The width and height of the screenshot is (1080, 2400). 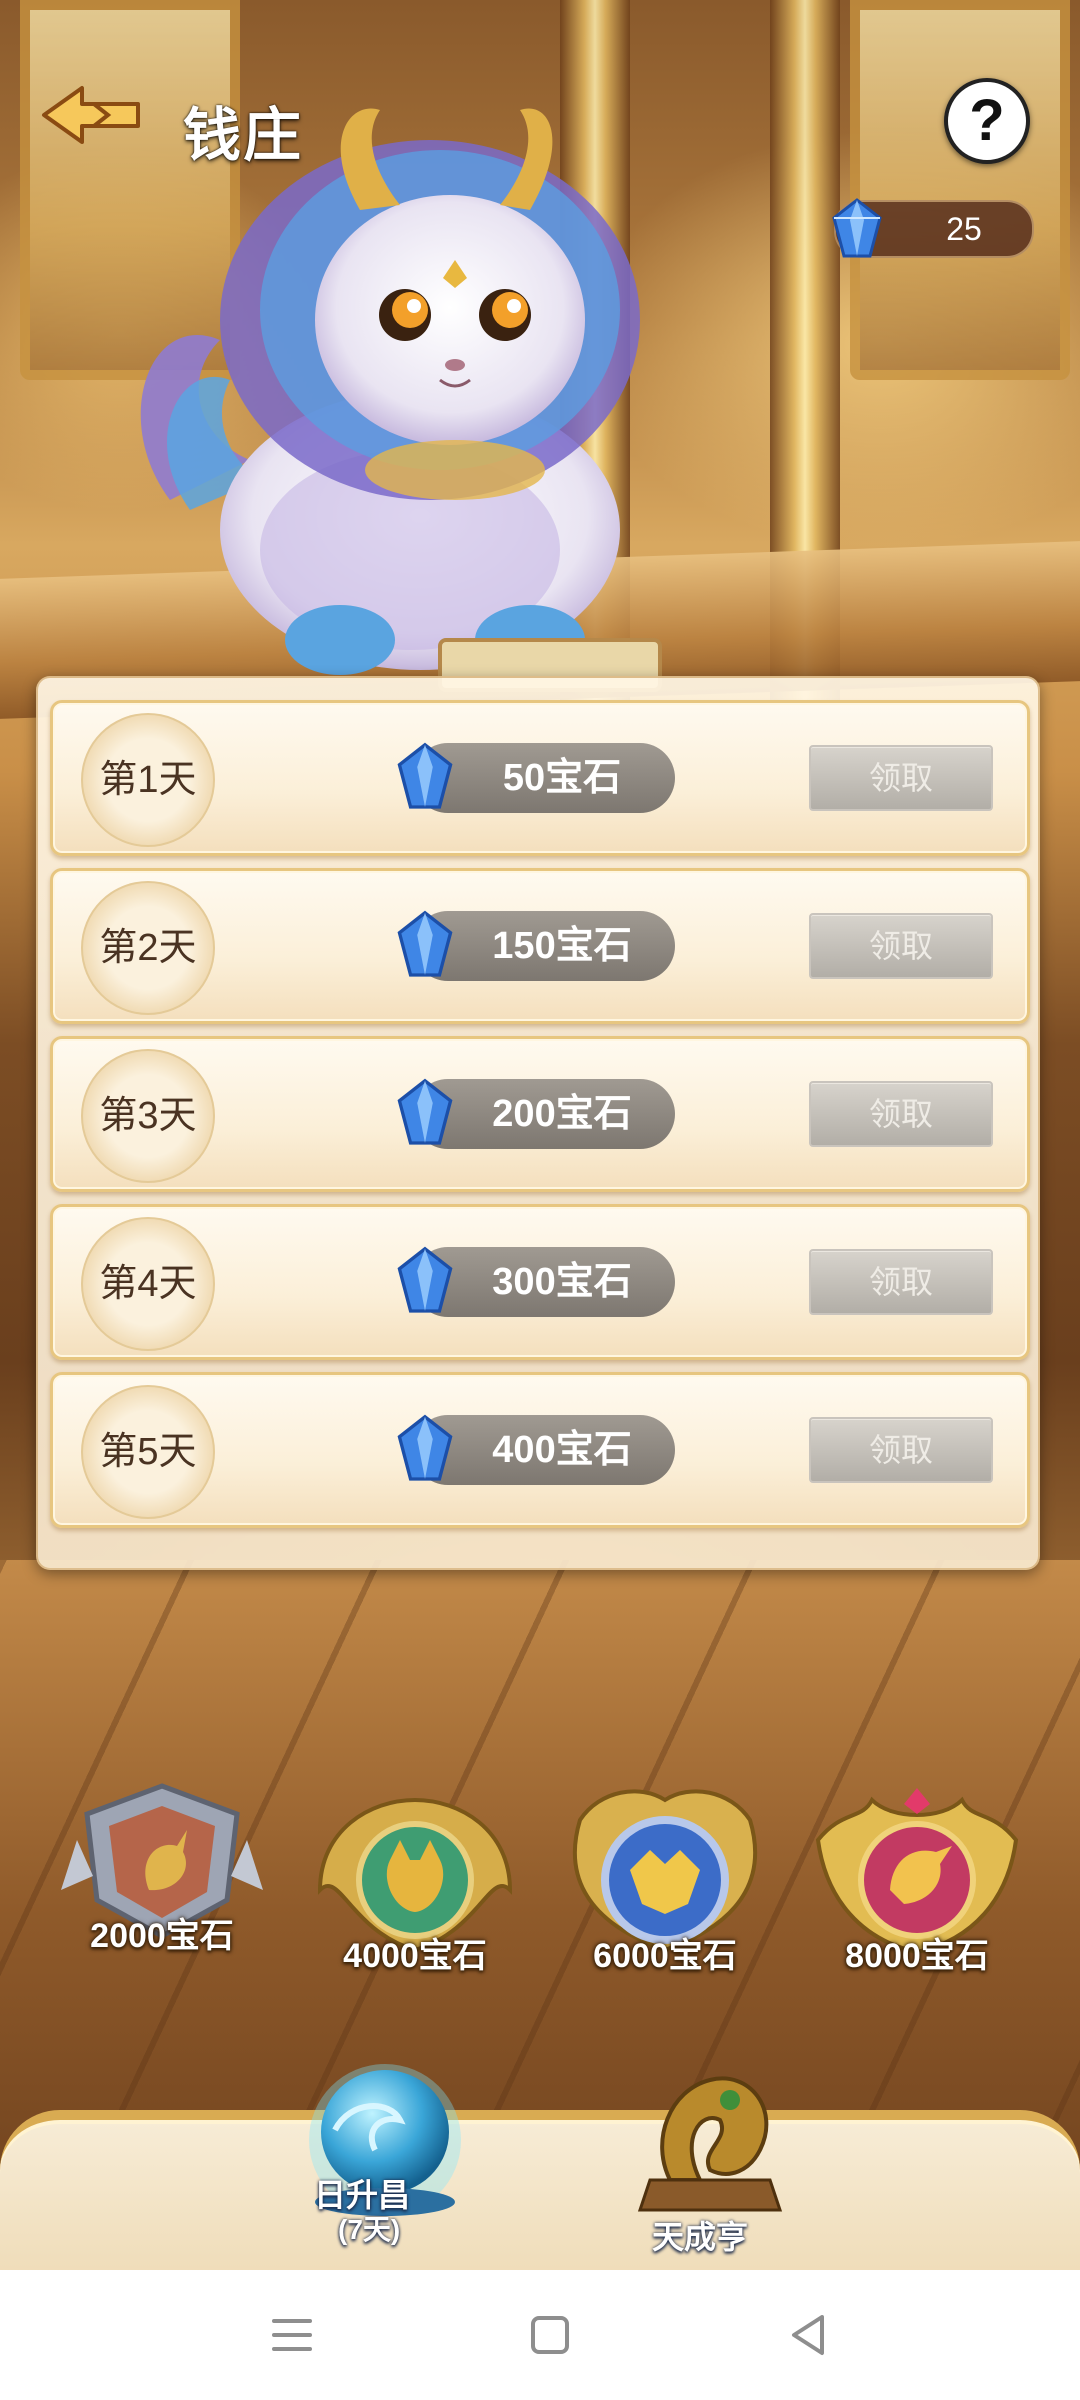 What do you see at coordinates (562, 1282) in the screenshot?
I see `reward-amount: 300宝石` at bounding box center [562, 1282].